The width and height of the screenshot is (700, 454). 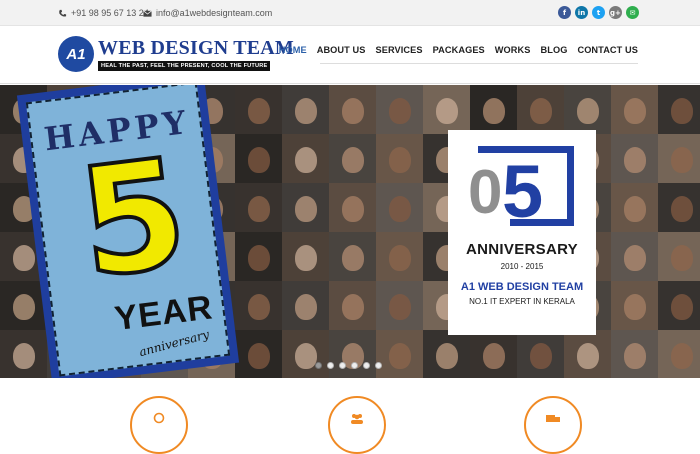 I want to click on nav-packages: PACKAGES, so click(x=459, y=50).